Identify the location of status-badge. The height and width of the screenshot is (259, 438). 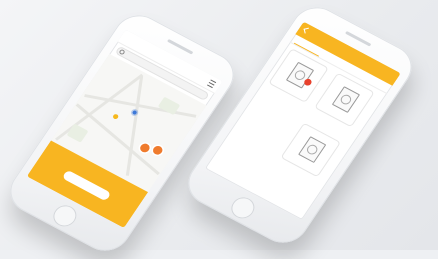
(307, 82).